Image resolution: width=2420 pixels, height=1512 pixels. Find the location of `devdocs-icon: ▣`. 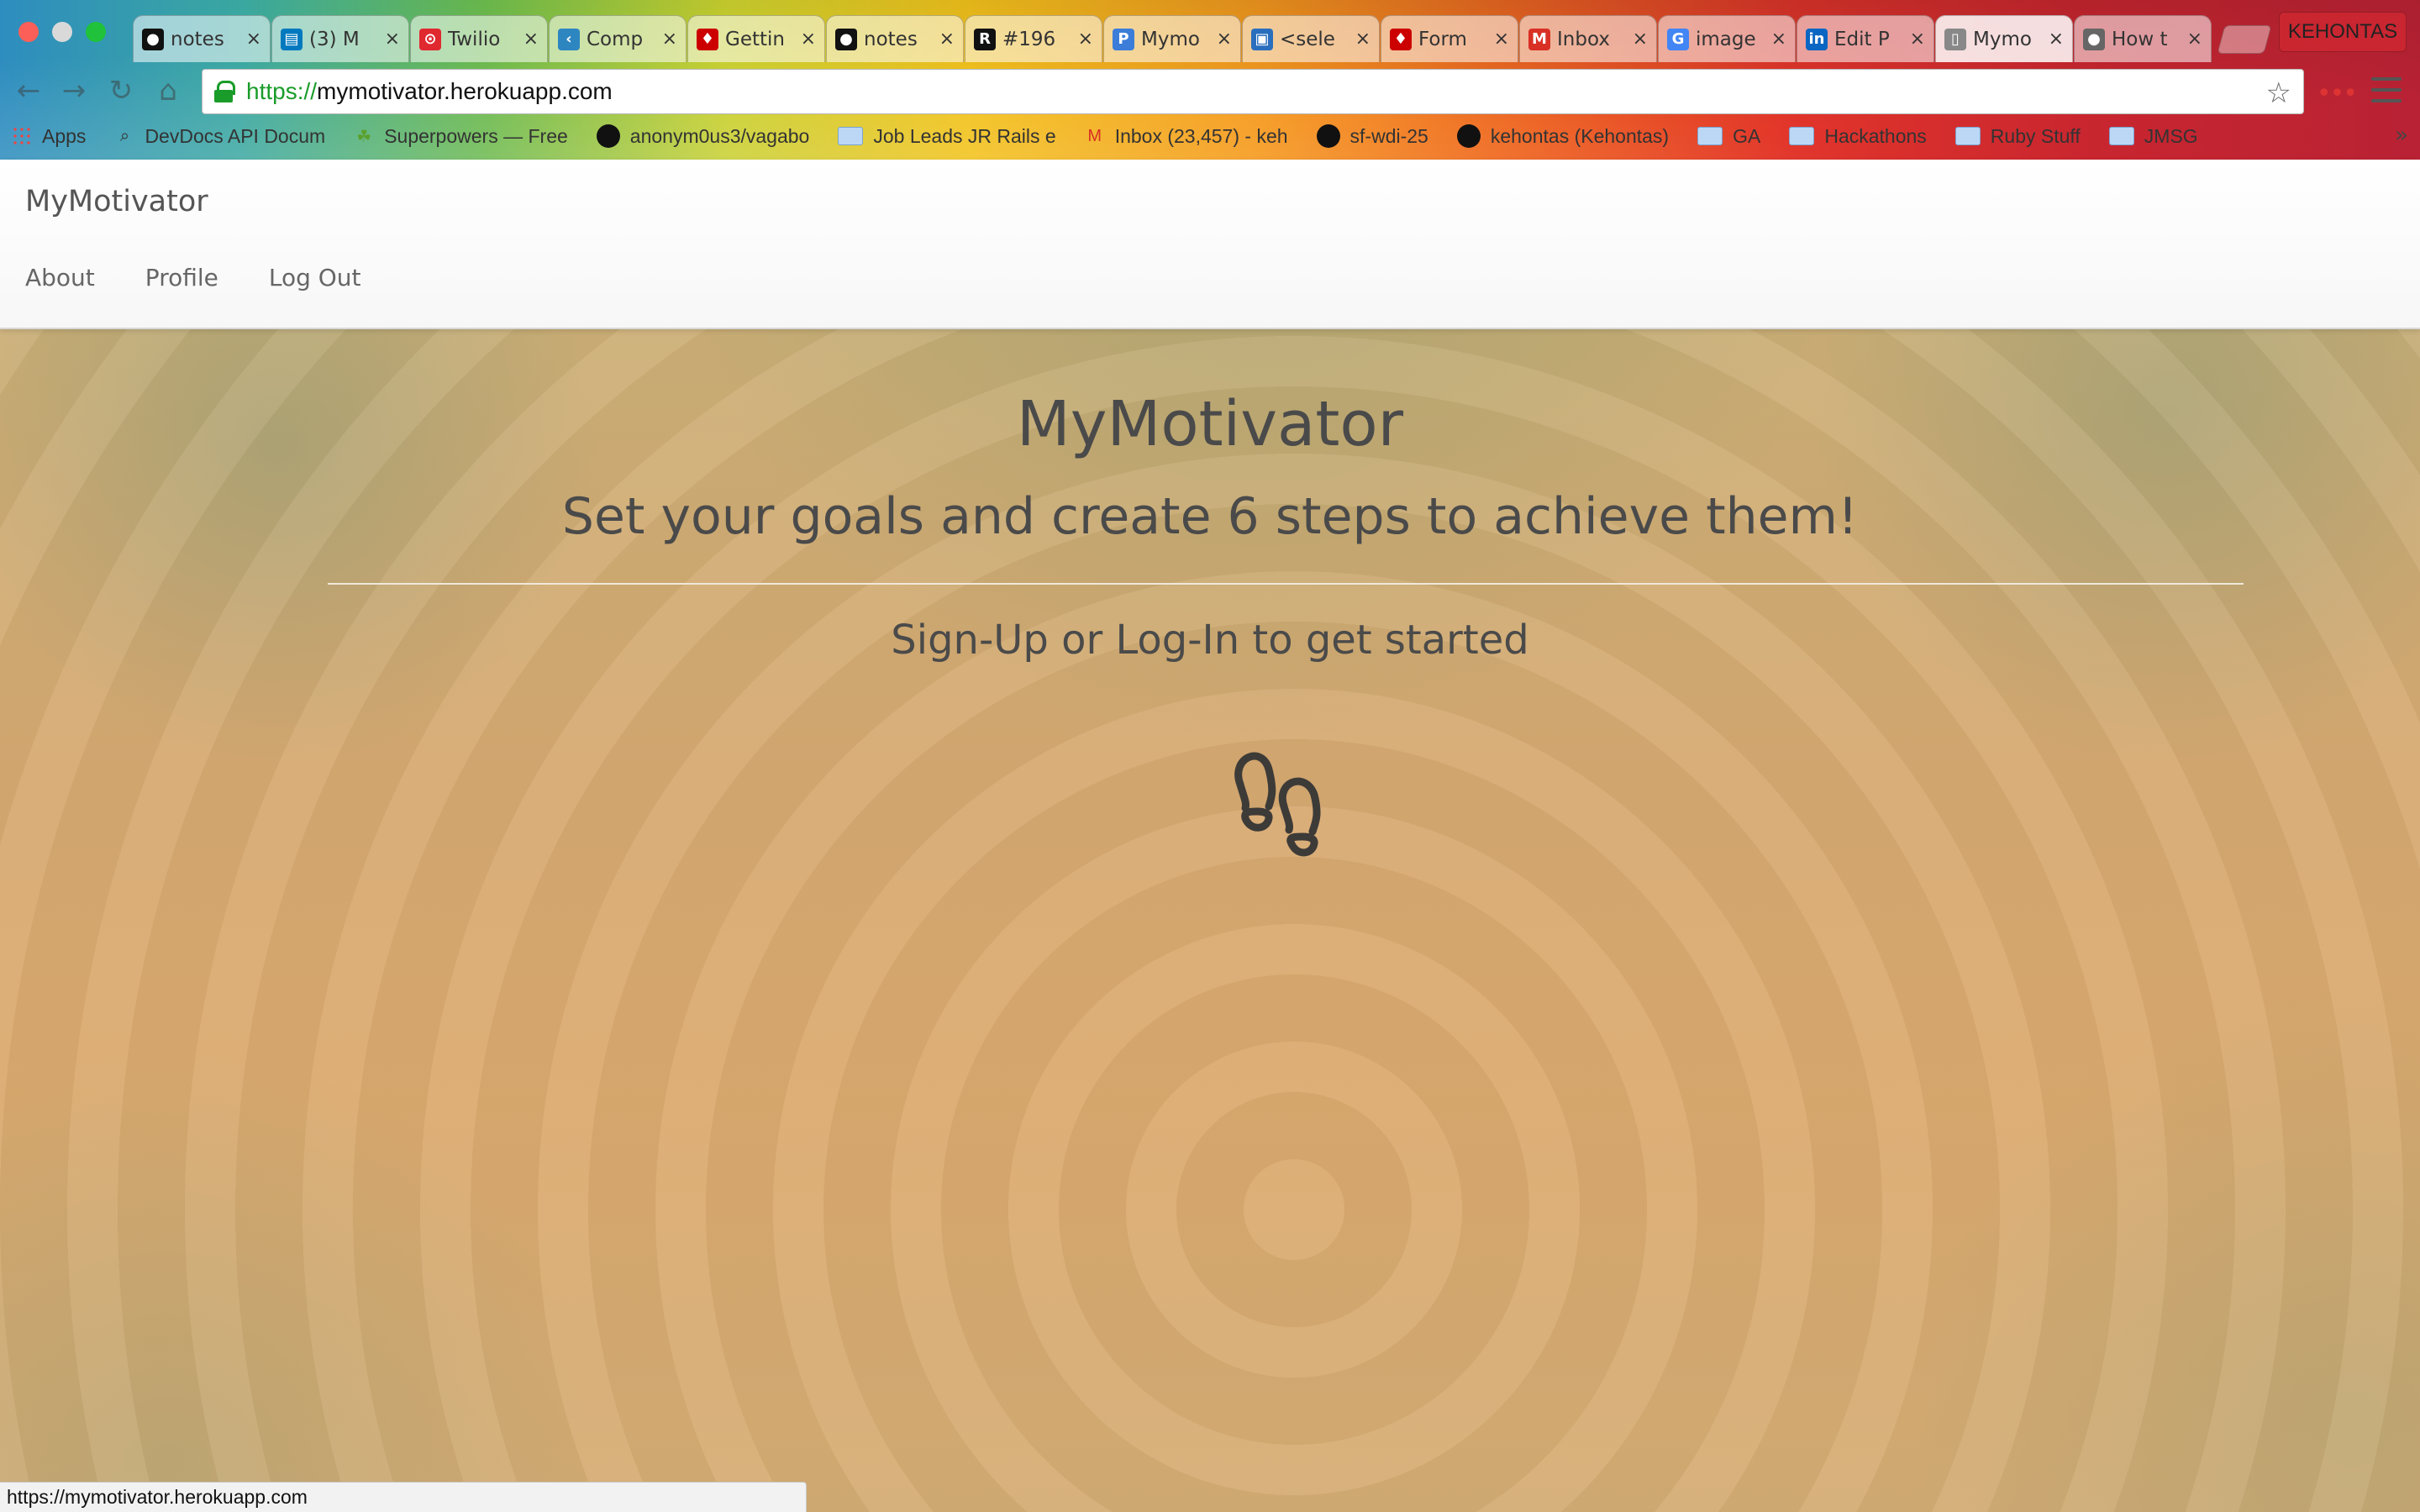

devdocs-icon: ▣ is located at coordinates (1262, 39).